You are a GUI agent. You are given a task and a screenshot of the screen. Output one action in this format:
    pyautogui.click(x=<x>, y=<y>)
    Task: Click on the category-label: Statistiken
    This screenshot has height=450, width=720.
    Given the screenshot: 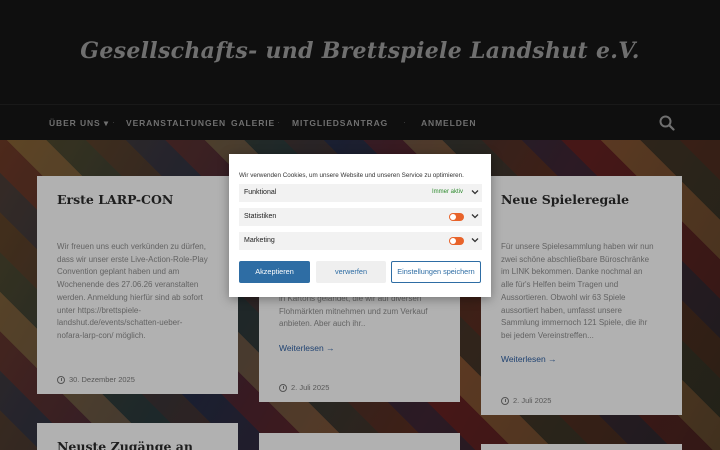 What is the action you would take?
    pyautogui.click(x=260, y=216)
    